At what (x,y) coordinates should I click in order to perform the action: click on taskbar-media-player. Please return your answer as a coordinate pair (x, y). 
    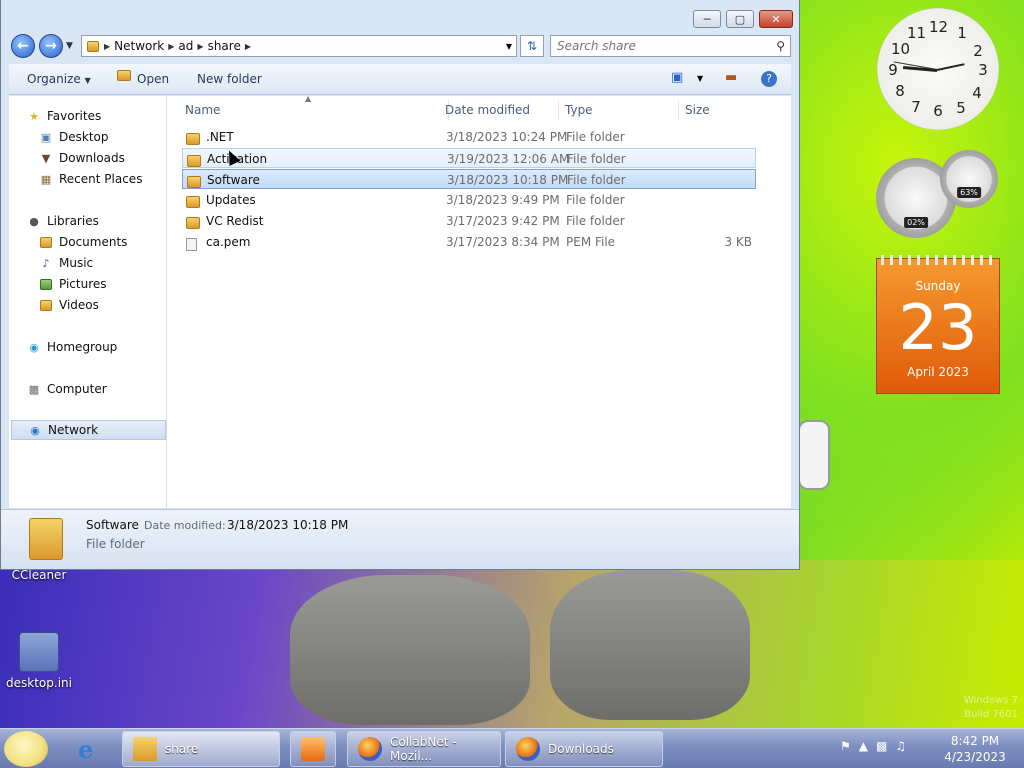
    Looking at the image, I should click on (313, 749).